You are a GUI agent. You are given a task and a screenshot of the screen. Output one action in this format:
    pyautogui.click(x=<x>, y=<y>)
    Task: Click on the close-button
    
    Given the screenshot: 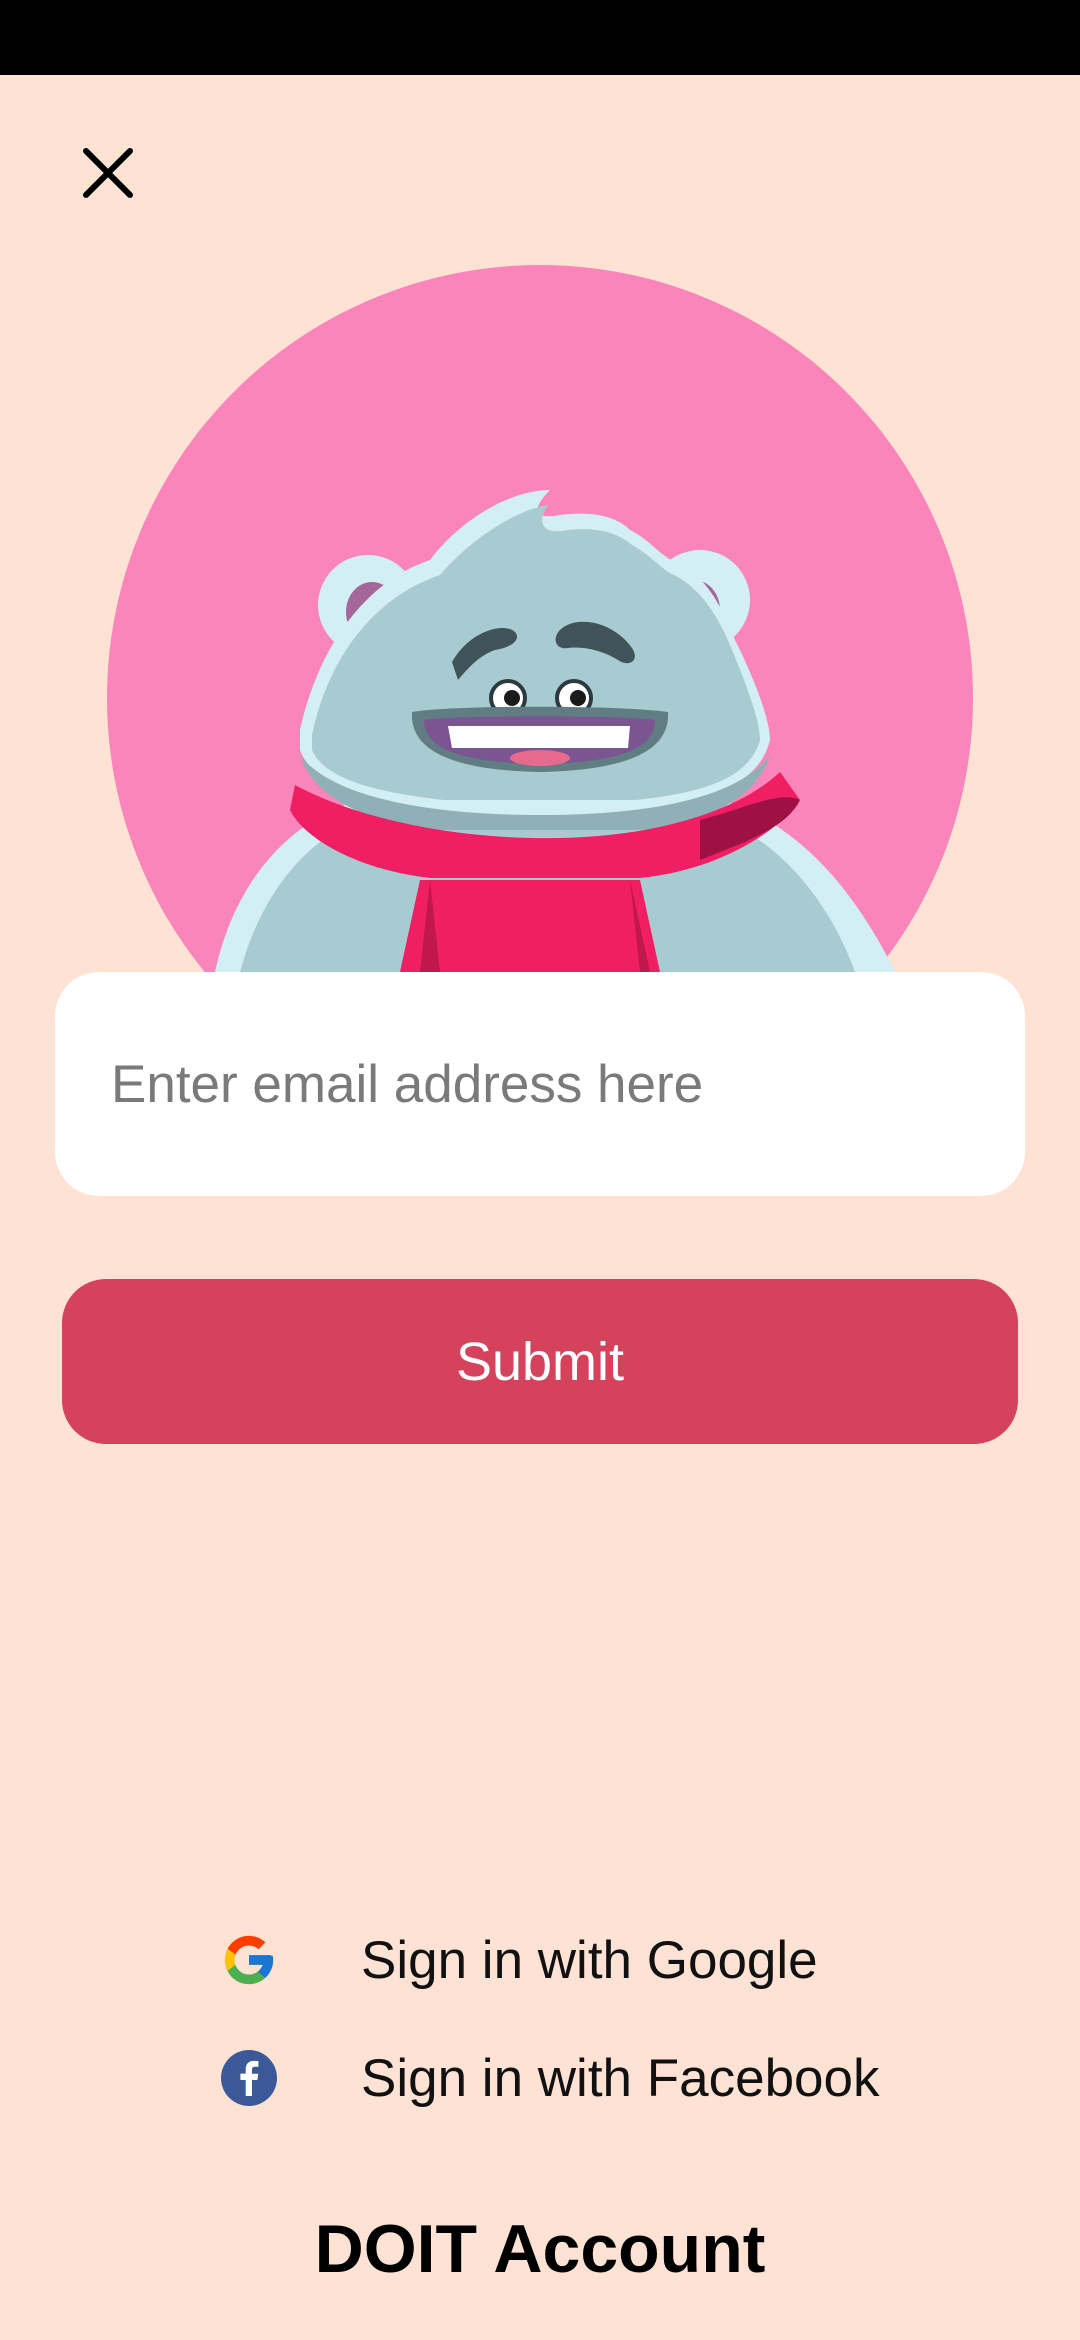 What is the action you would take?
    pyautogui.click(x=107, y=172)
    